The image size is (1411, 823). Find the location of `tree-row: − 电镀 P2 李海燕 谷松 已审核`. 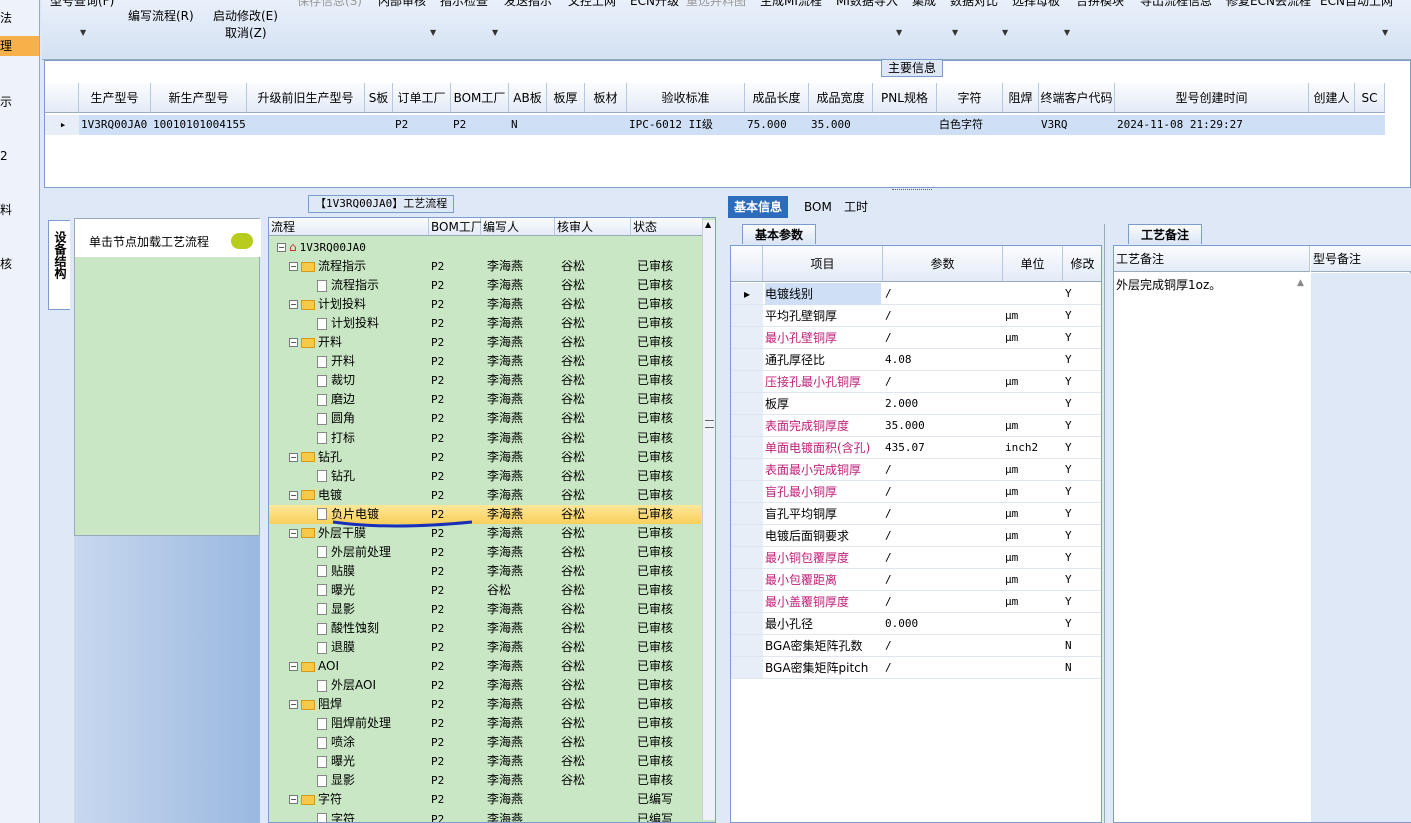

tree-row: − 电镀 P2 李海燕 谷松 已审核 is located at coordinates (485, 495).